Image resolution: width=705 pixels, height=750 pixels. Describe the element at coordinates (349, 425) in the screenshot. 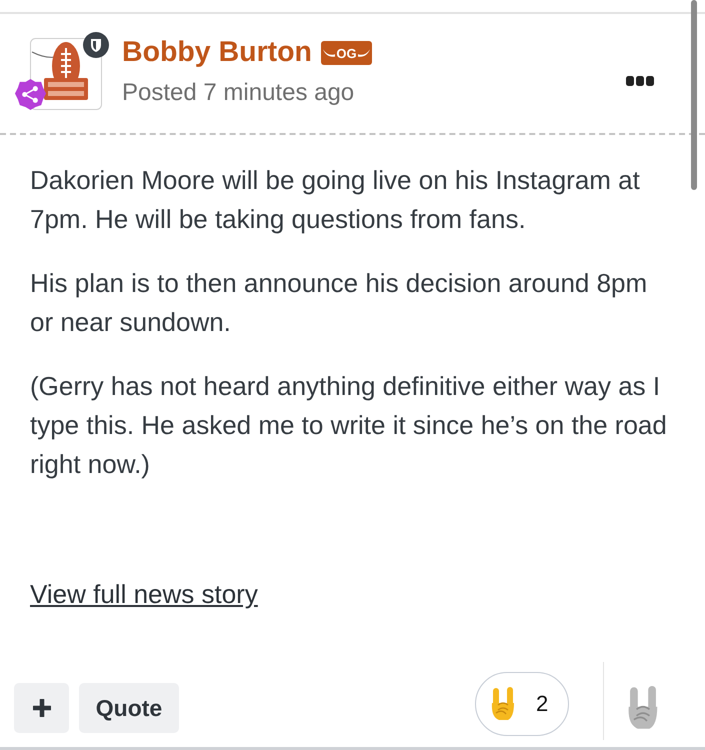

I see `post-paragraph: (Gerry has not heard anything definitive either way as I type this. He asked me to write it since he’s on the road right now.)` at that location.